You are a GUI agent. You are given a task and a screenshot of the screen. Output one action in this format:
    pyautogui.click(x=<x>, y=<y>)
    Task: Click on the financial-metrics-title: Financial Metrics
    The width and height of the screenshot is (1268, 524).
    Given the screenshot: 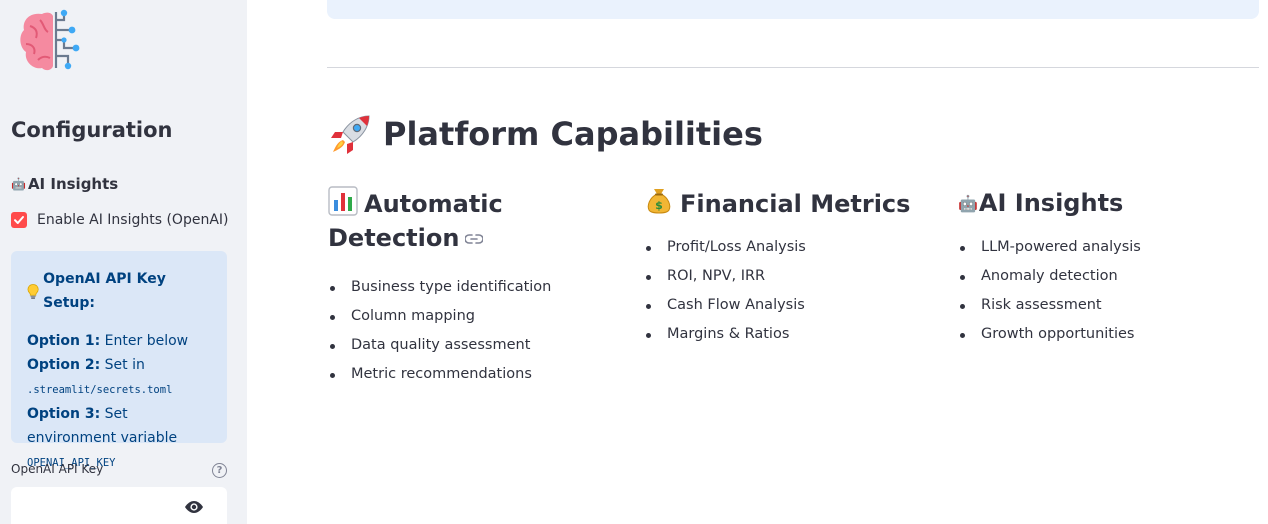 What is the action you would take?
    pyautogui.click(x=795, y=204)
    